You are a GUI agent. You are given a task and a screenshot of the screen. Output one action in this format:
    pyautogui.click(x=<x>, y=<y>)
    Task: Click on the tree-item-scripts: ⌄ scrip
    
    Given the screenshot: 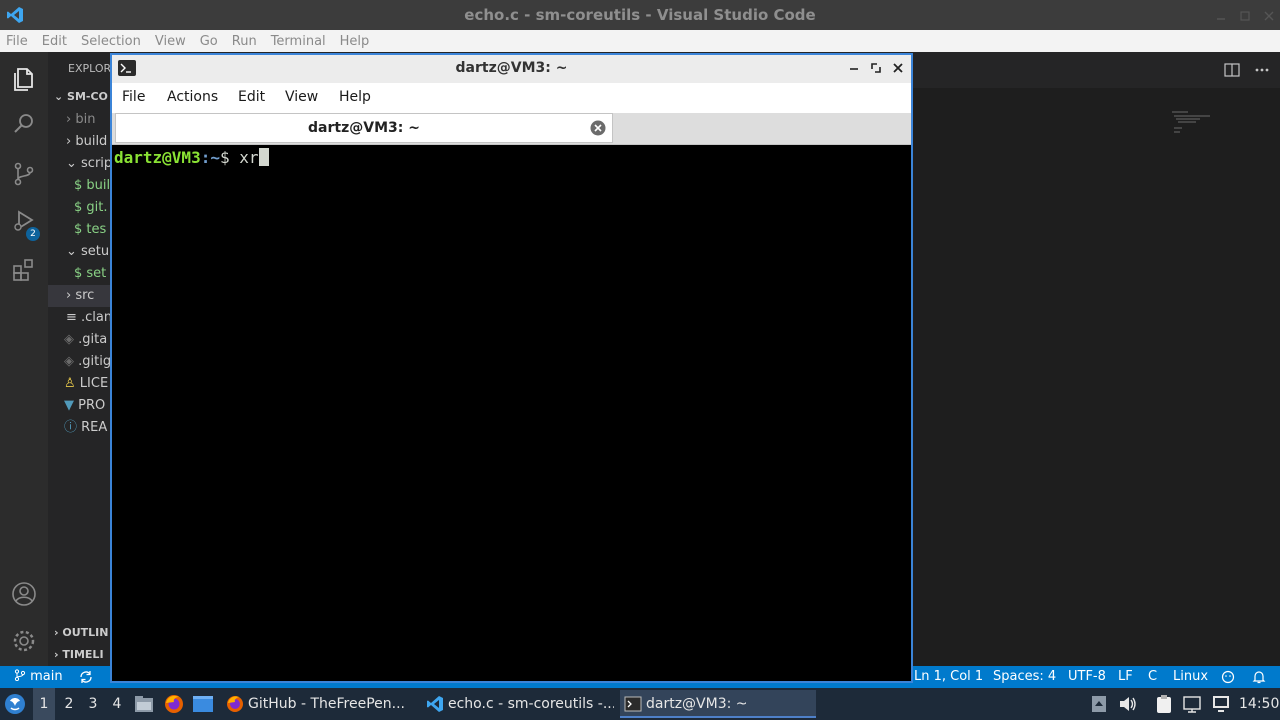 What is the action you would take?
    pyautogui.click(x=80, y=164)
    